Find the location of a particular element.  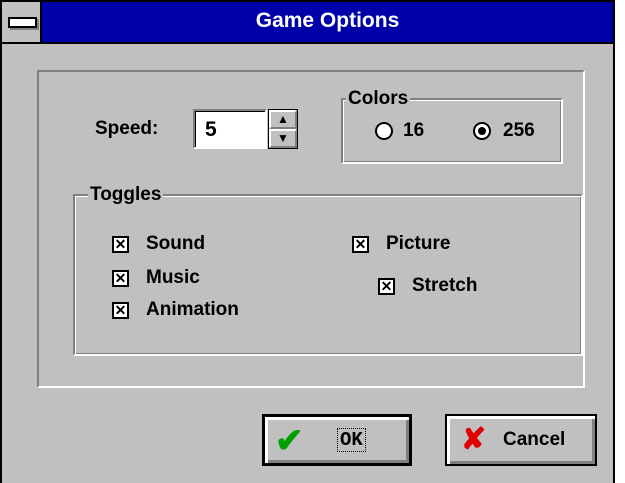

radio-selected-dot is located at coordinates (482, 131).